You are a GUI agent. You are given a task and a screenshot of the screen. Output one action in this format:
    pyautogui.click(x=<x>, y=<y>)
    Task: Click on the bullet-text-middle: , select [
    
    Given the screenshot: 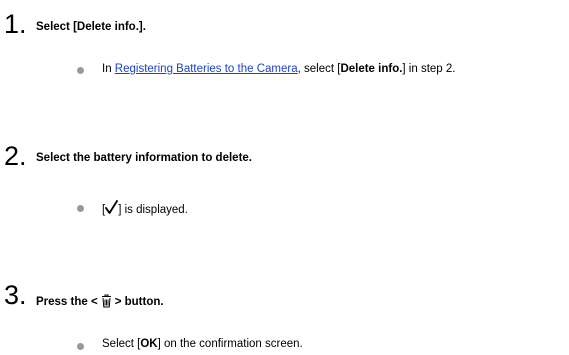 What is the action you would take?
    pyautogui.click(x=319, y=69)
    